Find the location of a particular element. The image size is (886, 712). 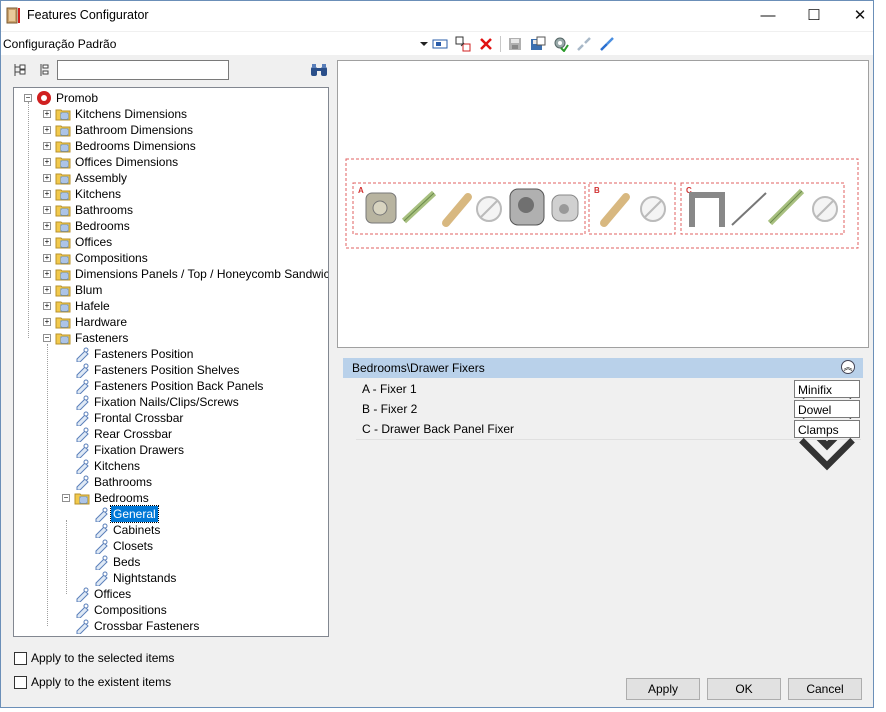

tree-node-label: Offices Dimensions is located at coordinates (126, 162).